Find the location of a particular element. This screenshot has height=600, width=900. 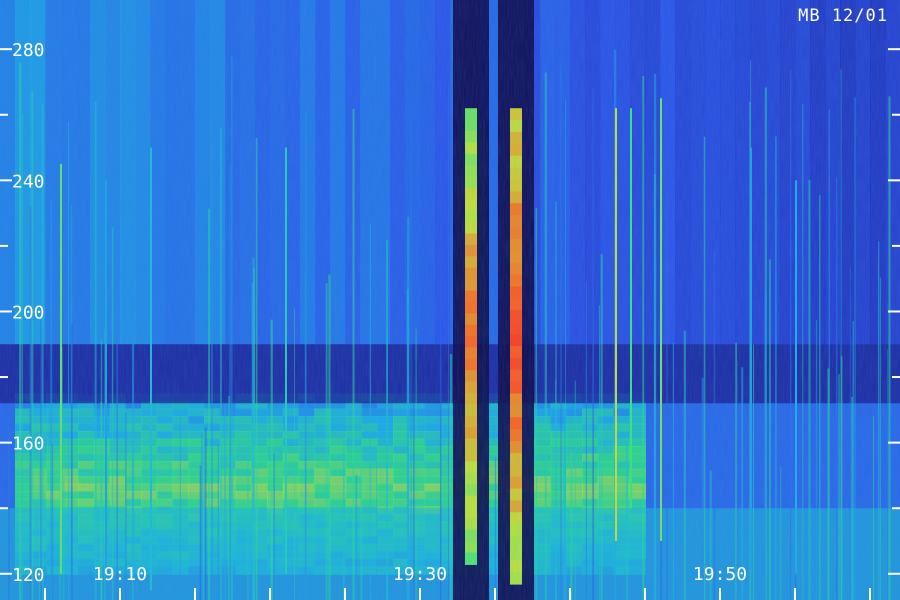

y-tick-label: 240 is located at coordinates (28, 181).